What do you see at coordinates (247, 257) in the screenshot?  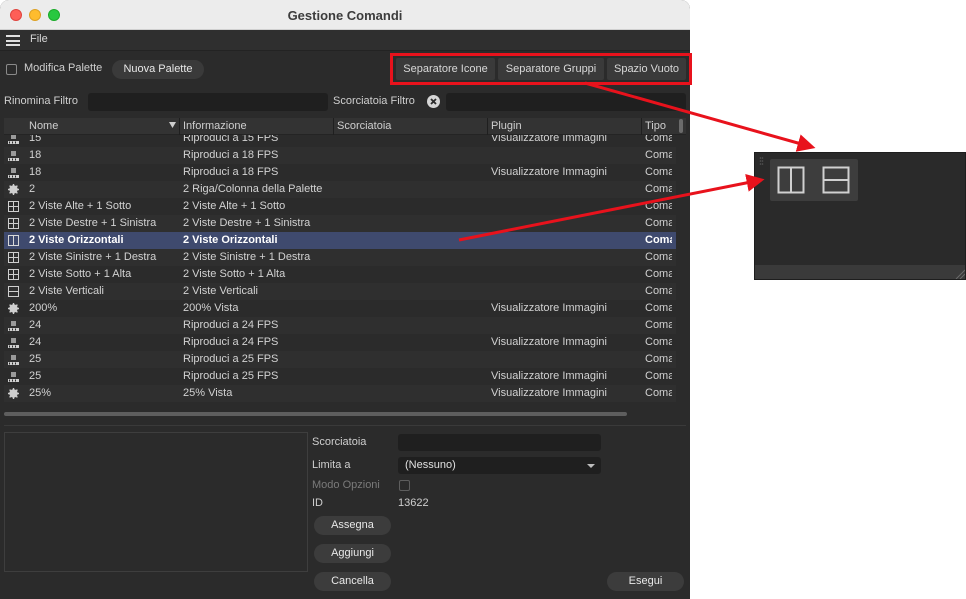 I see `cell-info: 2 Viste Sinistre + 1 Destra` at bounding box center [247, 257].